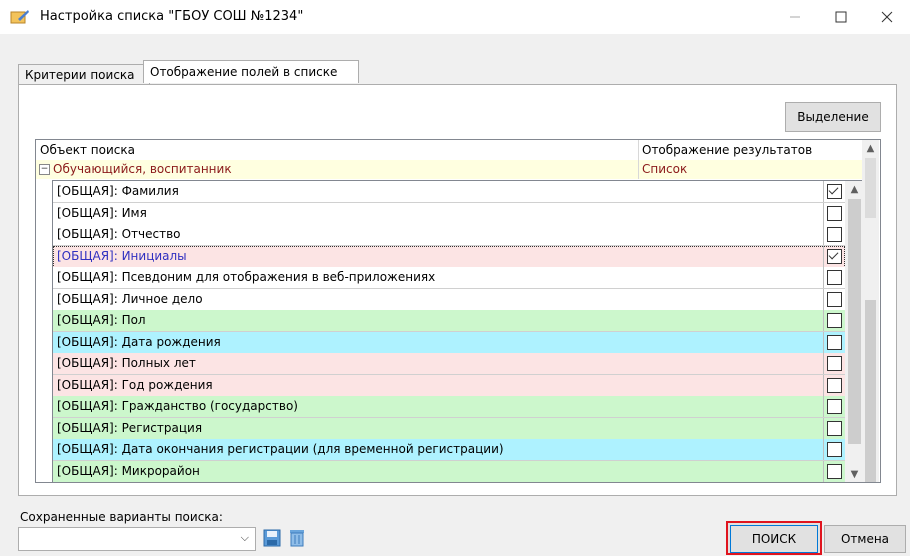  What do you see at coordinates (297, 538) in the screenshot?
I see `delete-icon` at bounding box center [297, 538].